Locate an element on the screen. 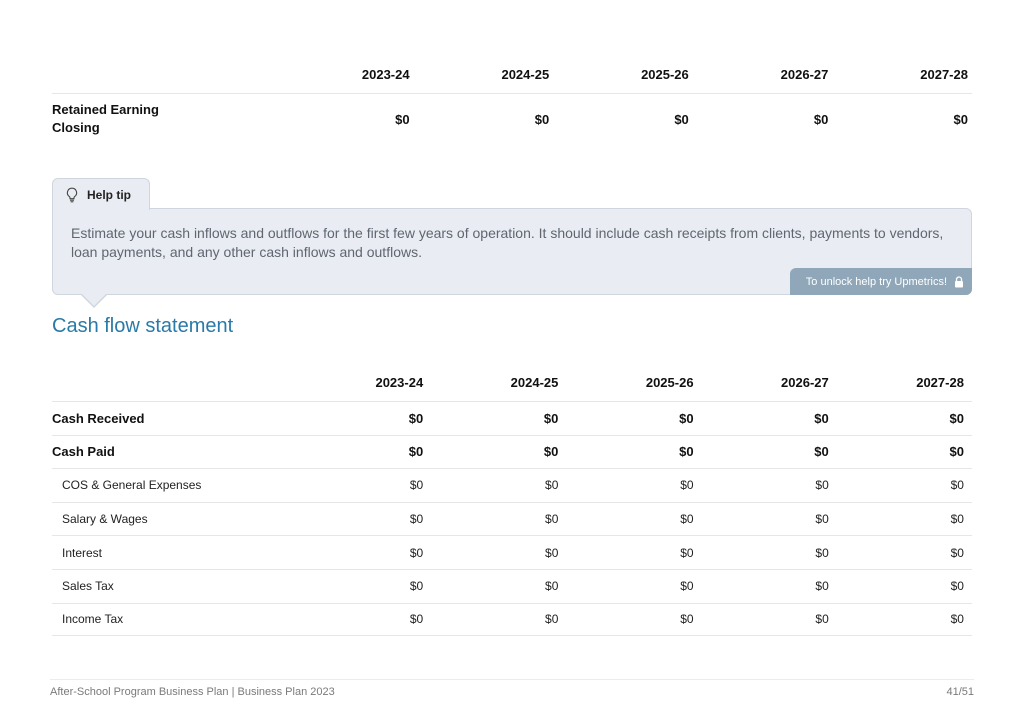 The width and height of the screenshot is (1024, 724). section-title: Cash flow statement is located at coordinates (143, 326).